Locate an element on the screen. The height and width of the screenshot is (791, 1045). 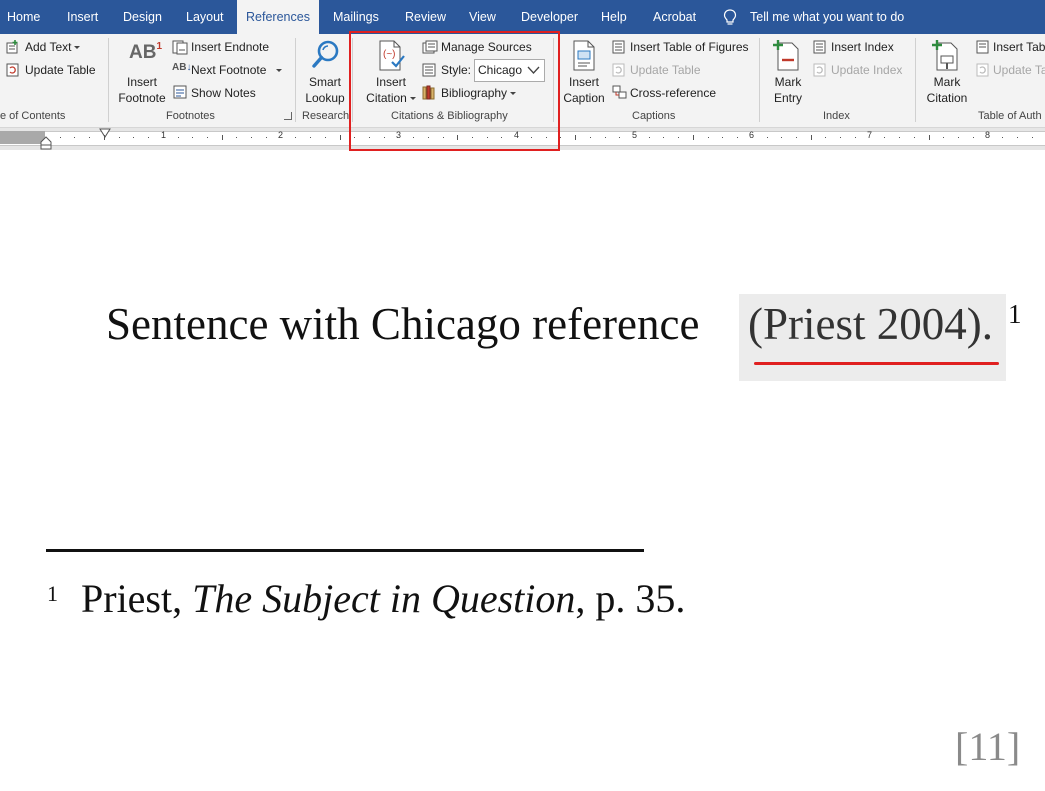
smart-lookup-label-1: Smart is located at coordinates (324, 82).